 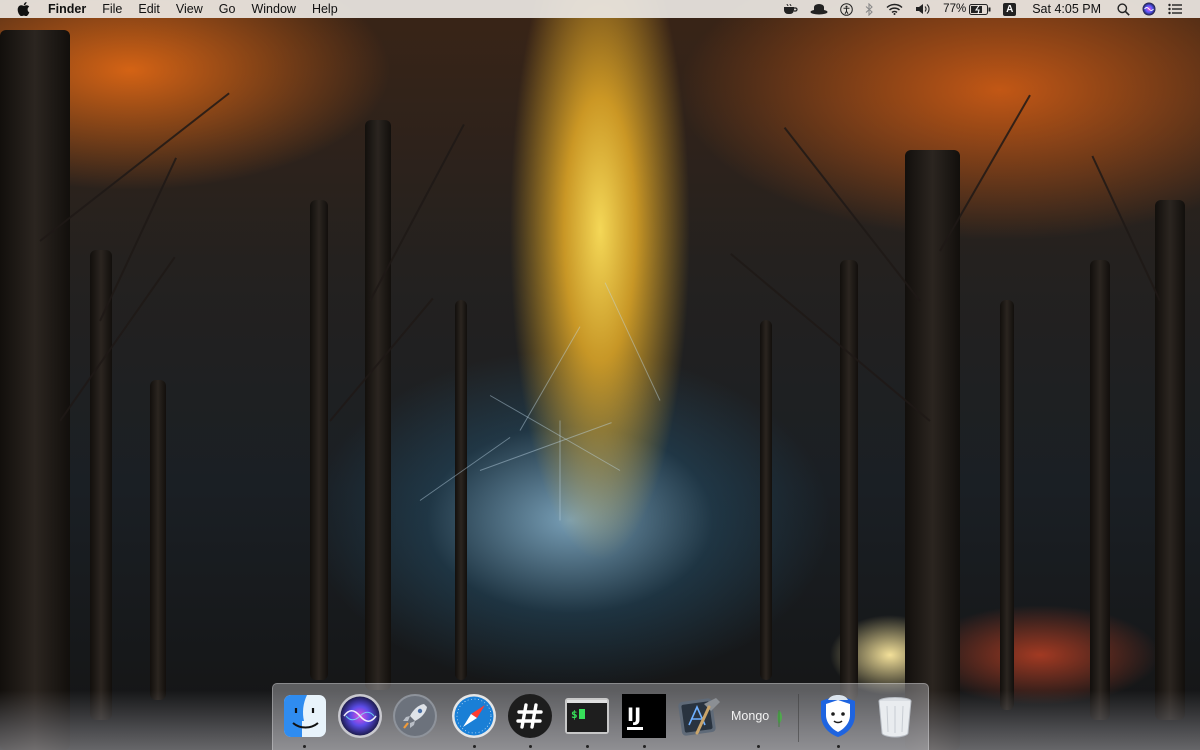 I want to click on menu-view: View, so click(x=189, y=9).